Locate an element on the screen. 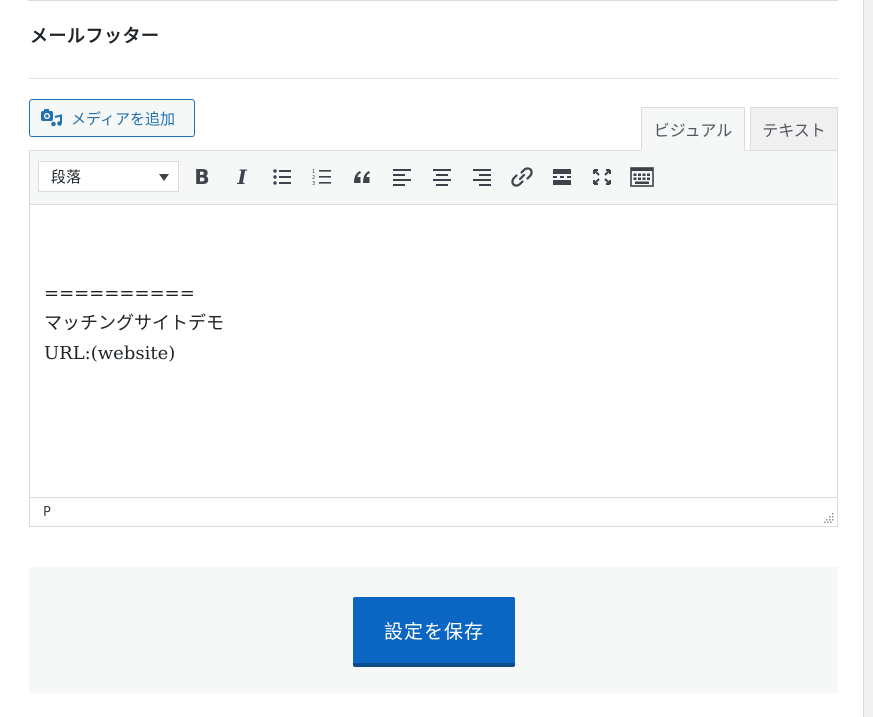  content-line: マッチングサイトデモ is located at coordinates (134, 323).